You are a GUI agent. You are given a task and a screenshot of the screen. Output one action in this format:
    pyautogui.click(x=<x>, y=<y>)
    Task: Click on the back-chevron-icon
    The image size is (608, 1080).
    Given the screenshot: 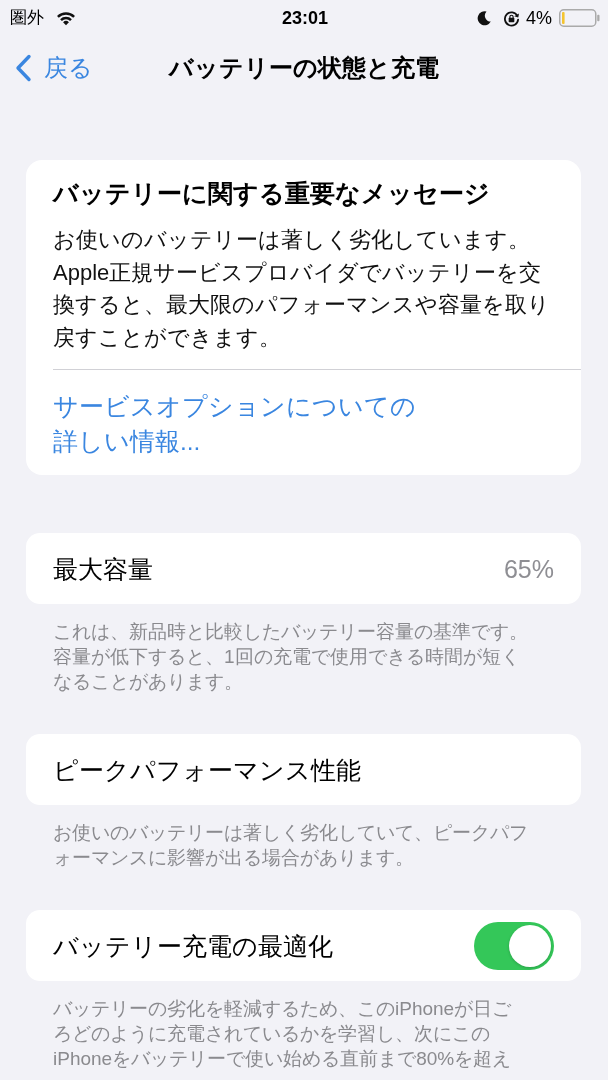 What is the action you would take?
    pyautogui.click(x=23, y=68)
    